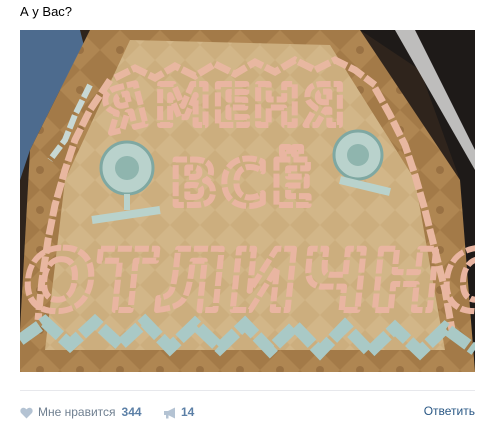 This screenshot has height=439, width=494. I want to click on post-text: А у Вас?, so click(46, 11).